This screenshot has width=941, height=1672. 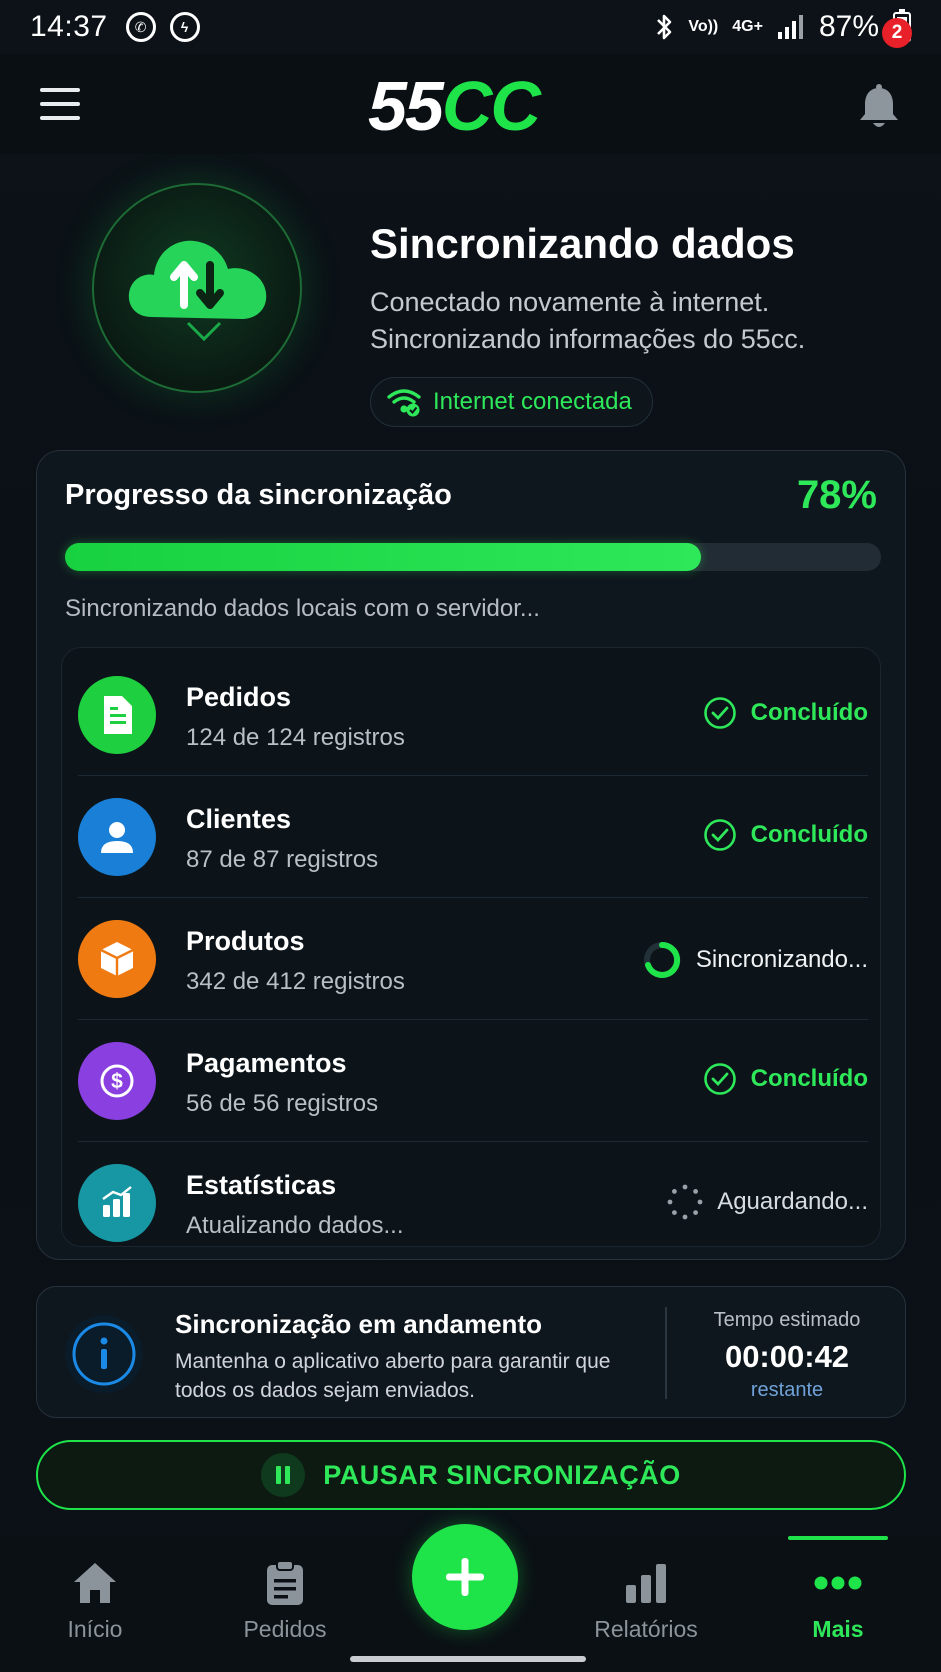 What do you see at coordinates (685, 1202) in the screenshot?
I see `waiting-dots-icon` at bounding box center [685, 1202].